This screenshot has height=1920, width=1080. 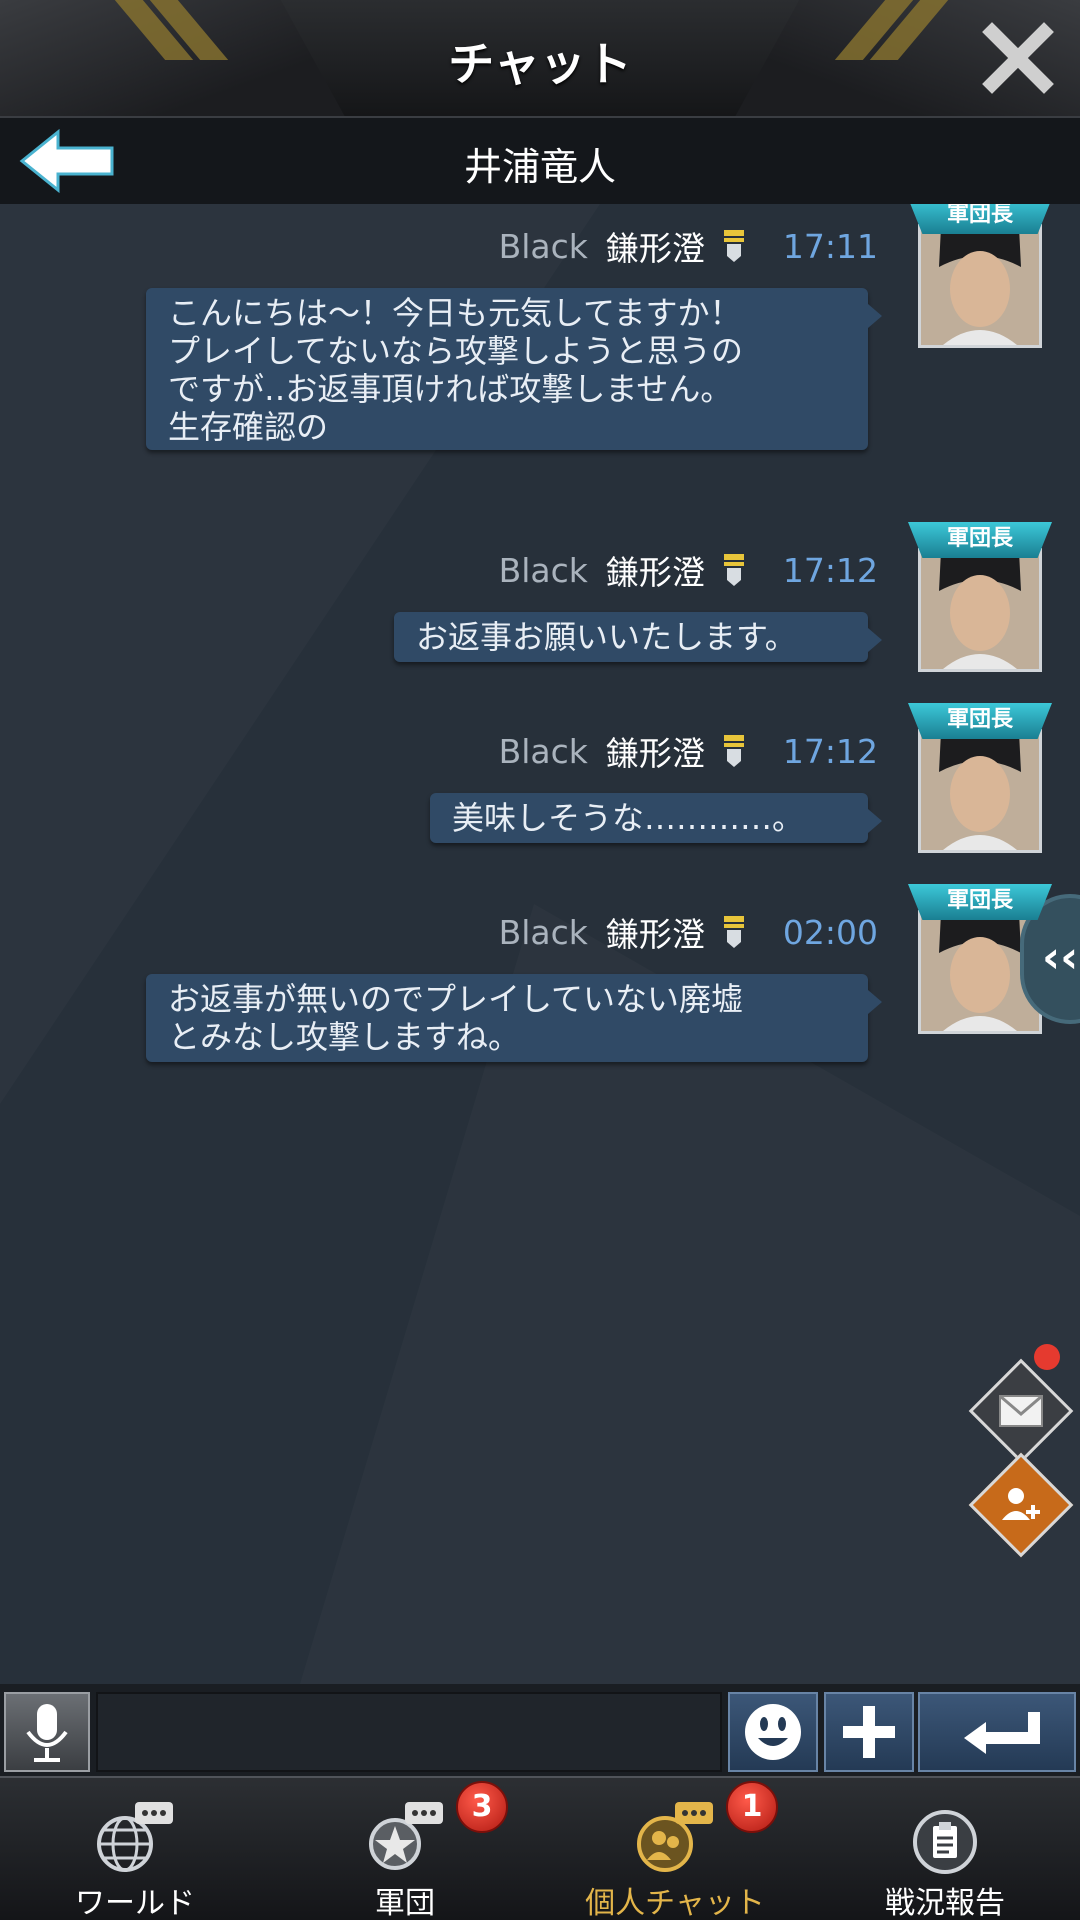 I want to click on attach-button, so click(x=869, y=1732).